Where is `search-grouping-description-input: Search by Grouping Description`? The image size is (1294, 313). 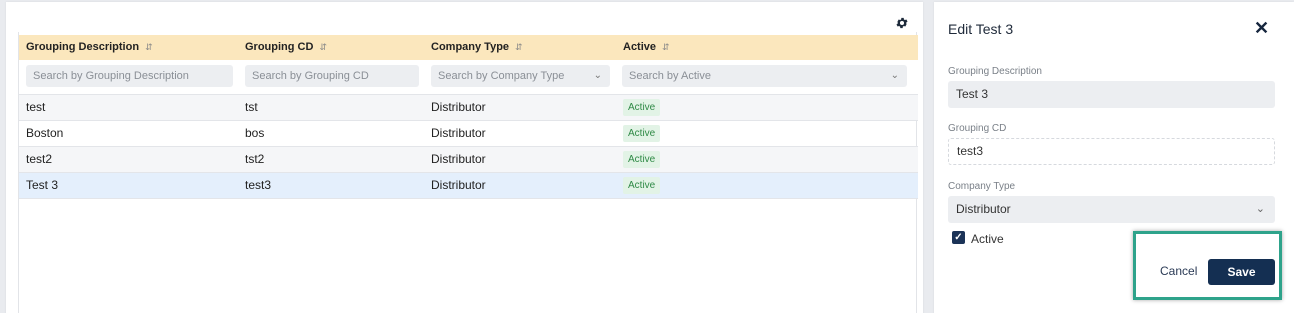 search-grouping-description-input: Search by Grouping Description is located at coordinates (129, 76).